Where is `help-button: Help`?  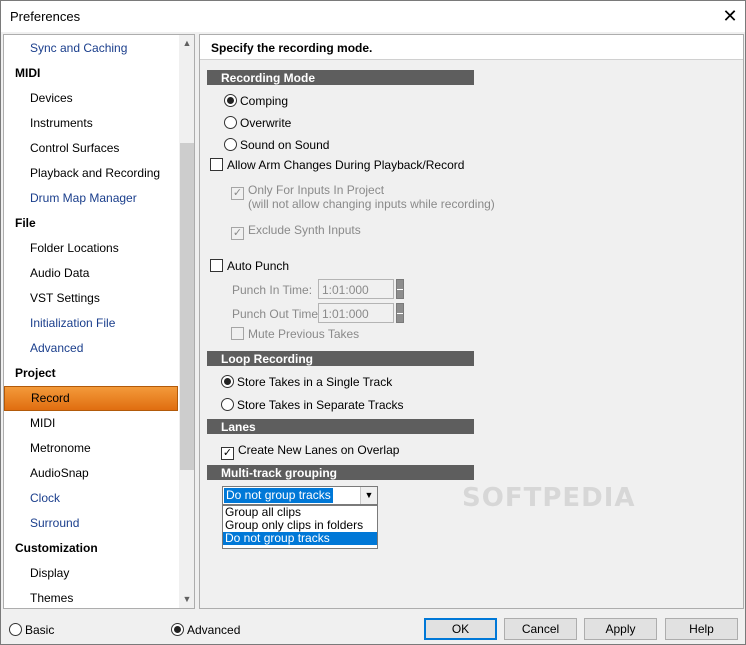
help-button: Help is located at coordinates (701, 629).